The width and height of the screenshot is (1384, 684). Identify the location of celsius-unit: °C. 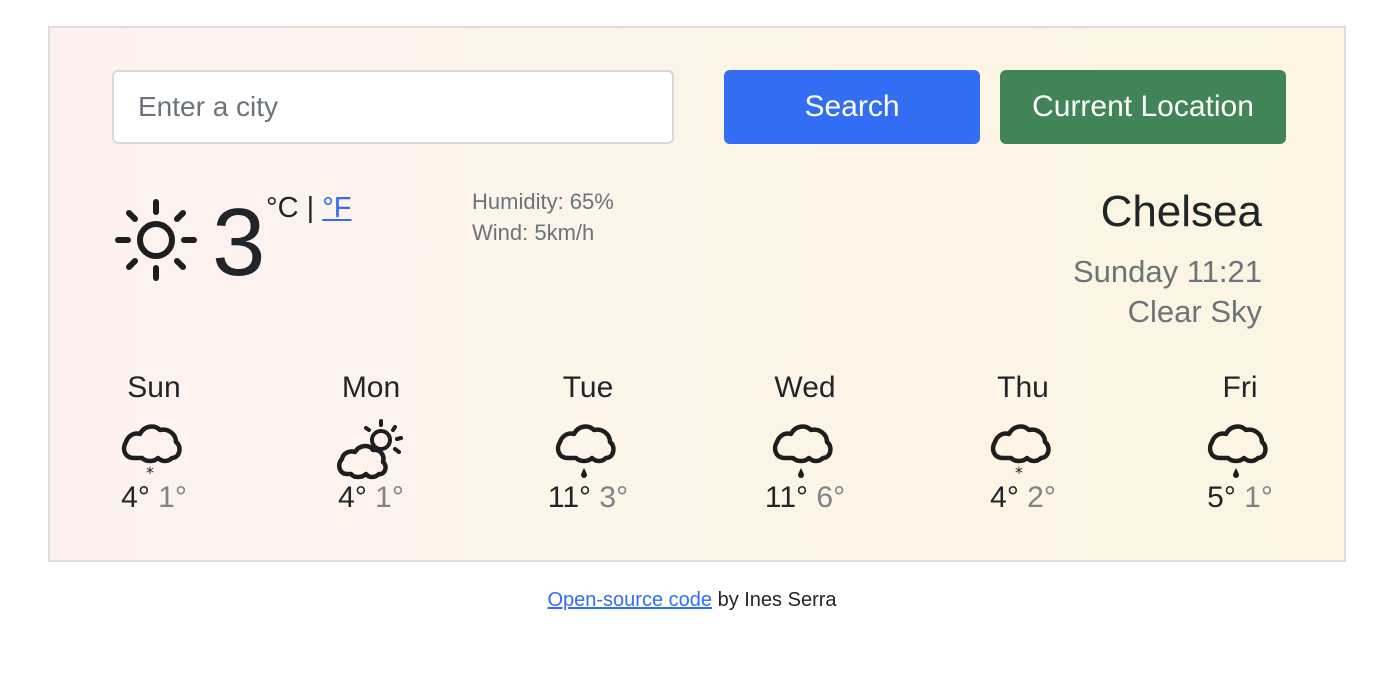
(282, 208).